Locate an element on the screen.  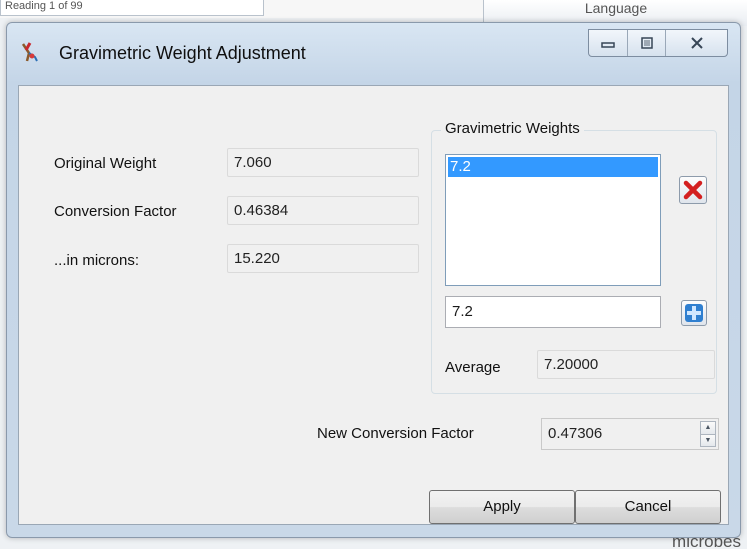
blue-plus-icon is located at coordinates (694, 313).